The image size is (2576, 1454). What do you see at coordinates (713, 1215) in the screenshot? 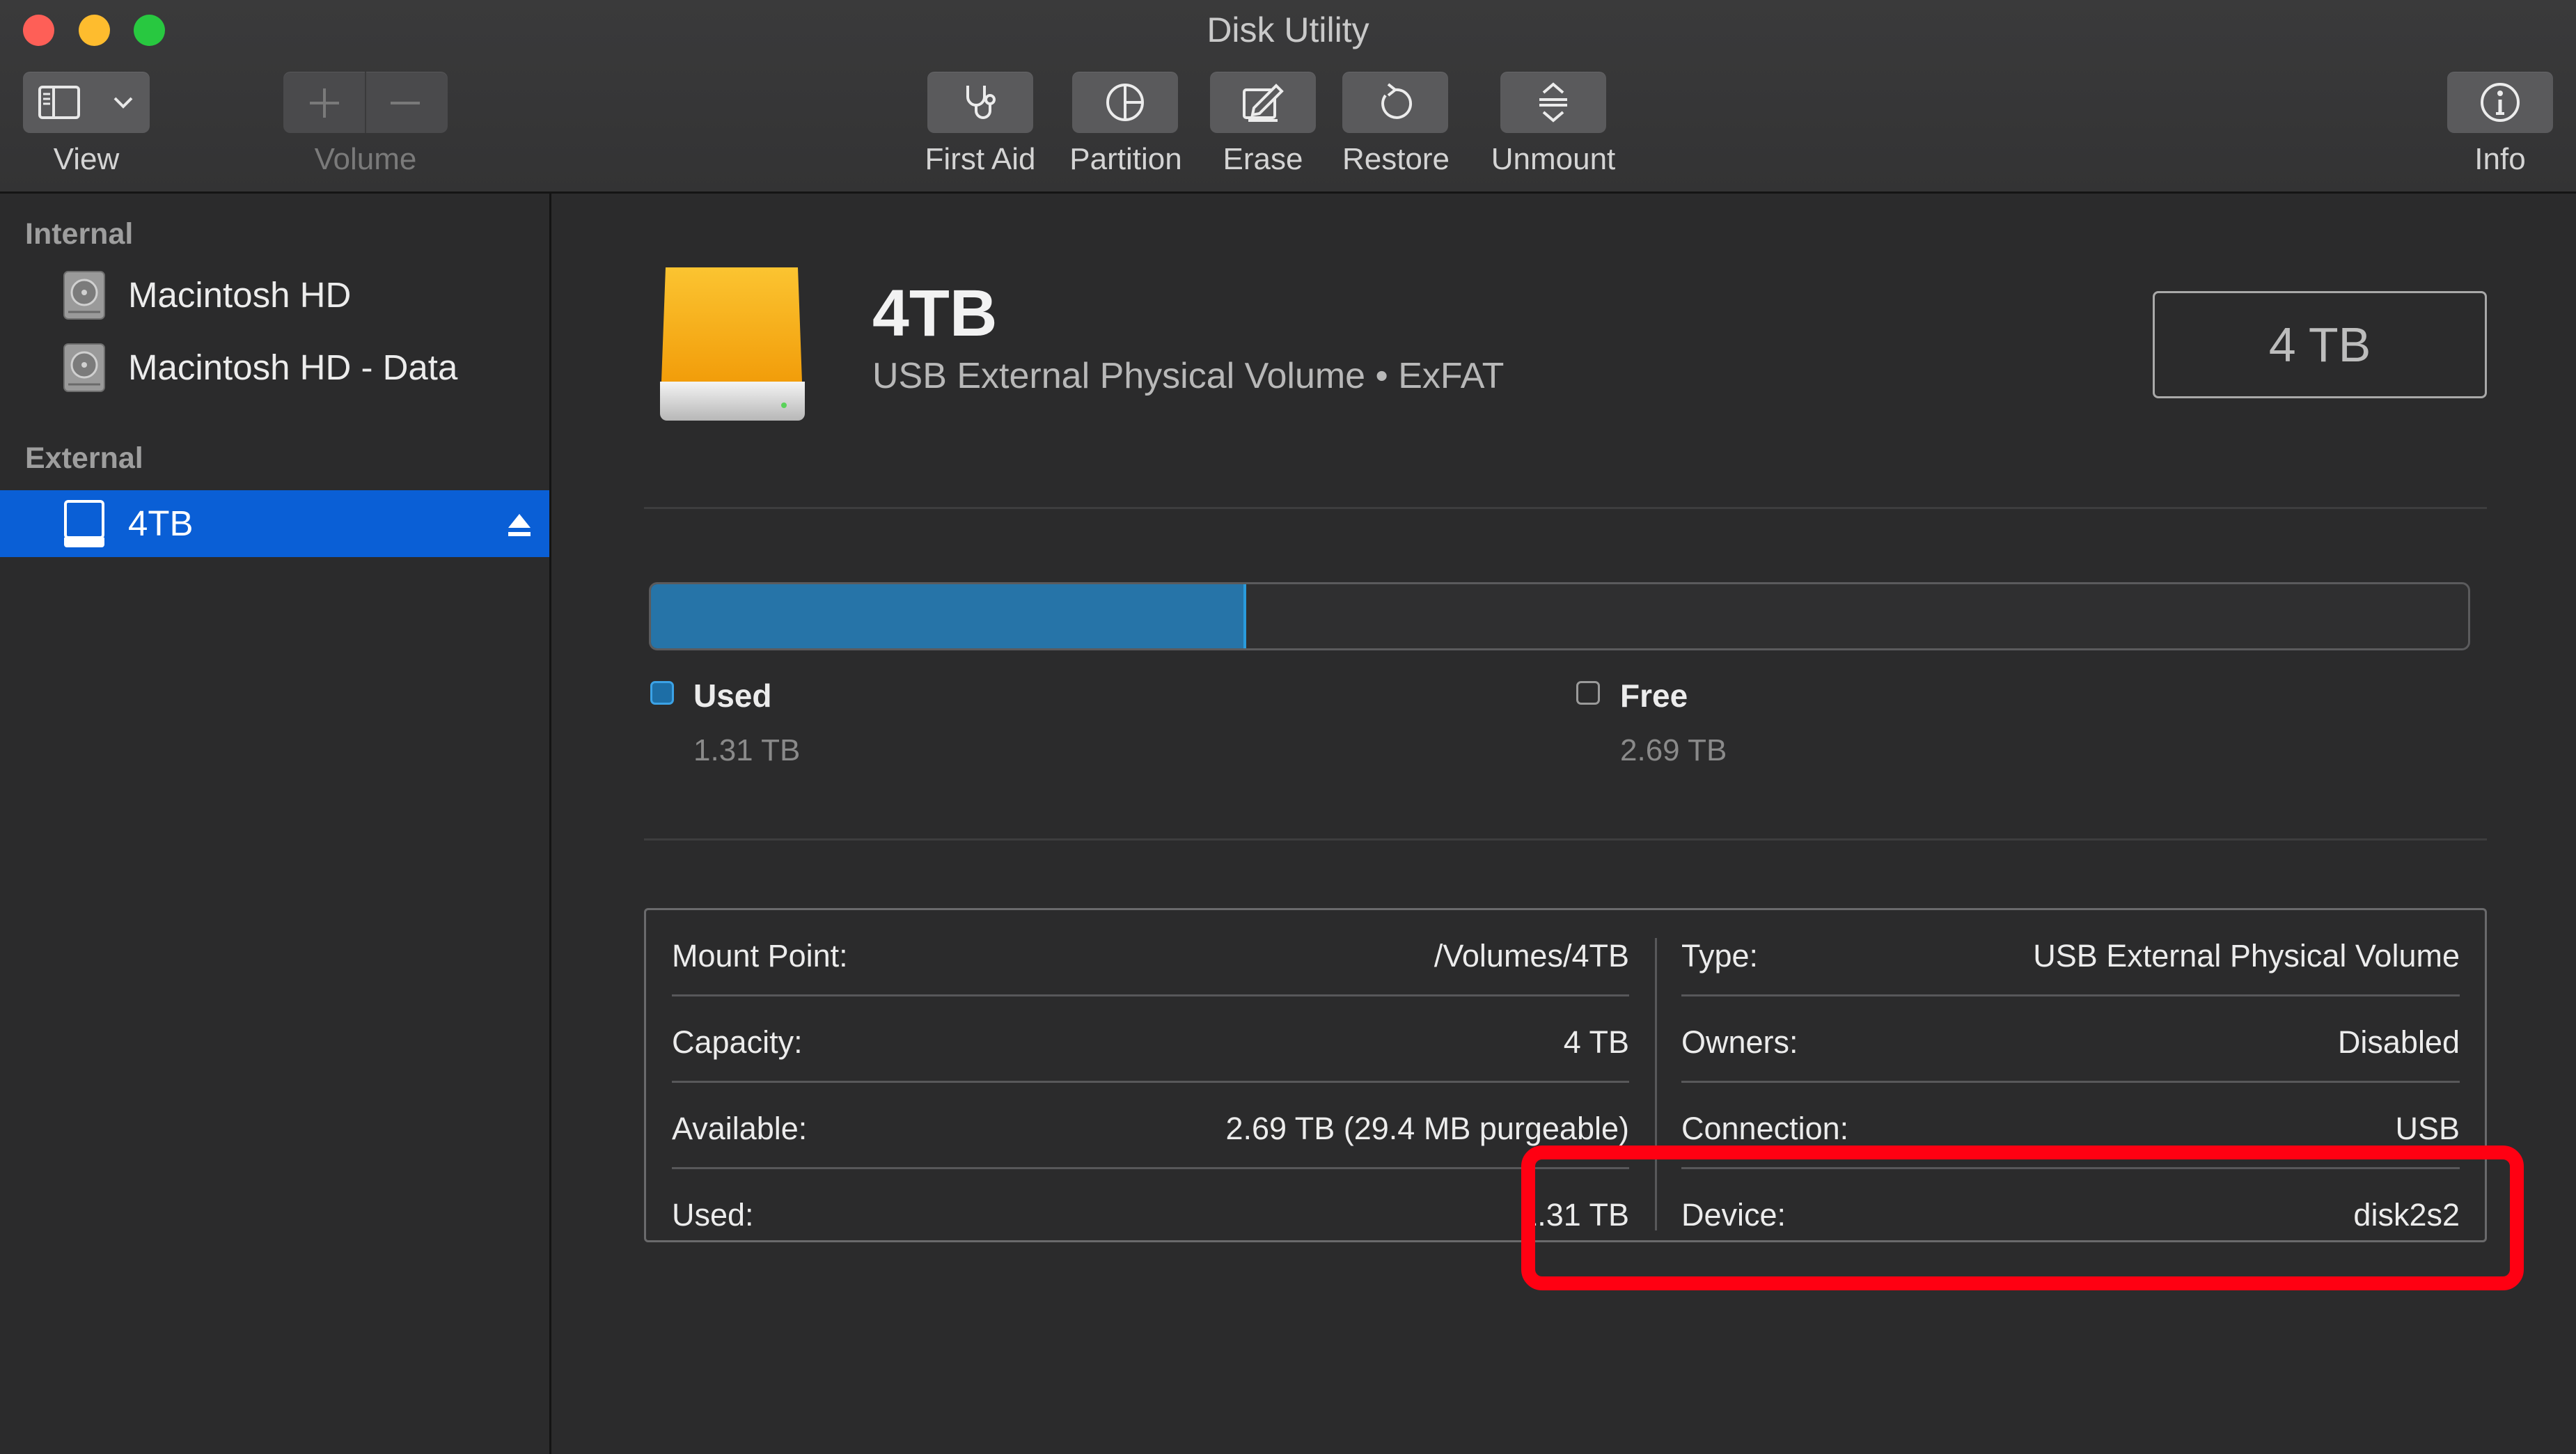
I see `info-key: Used:` at bounding box center [713, 1215].